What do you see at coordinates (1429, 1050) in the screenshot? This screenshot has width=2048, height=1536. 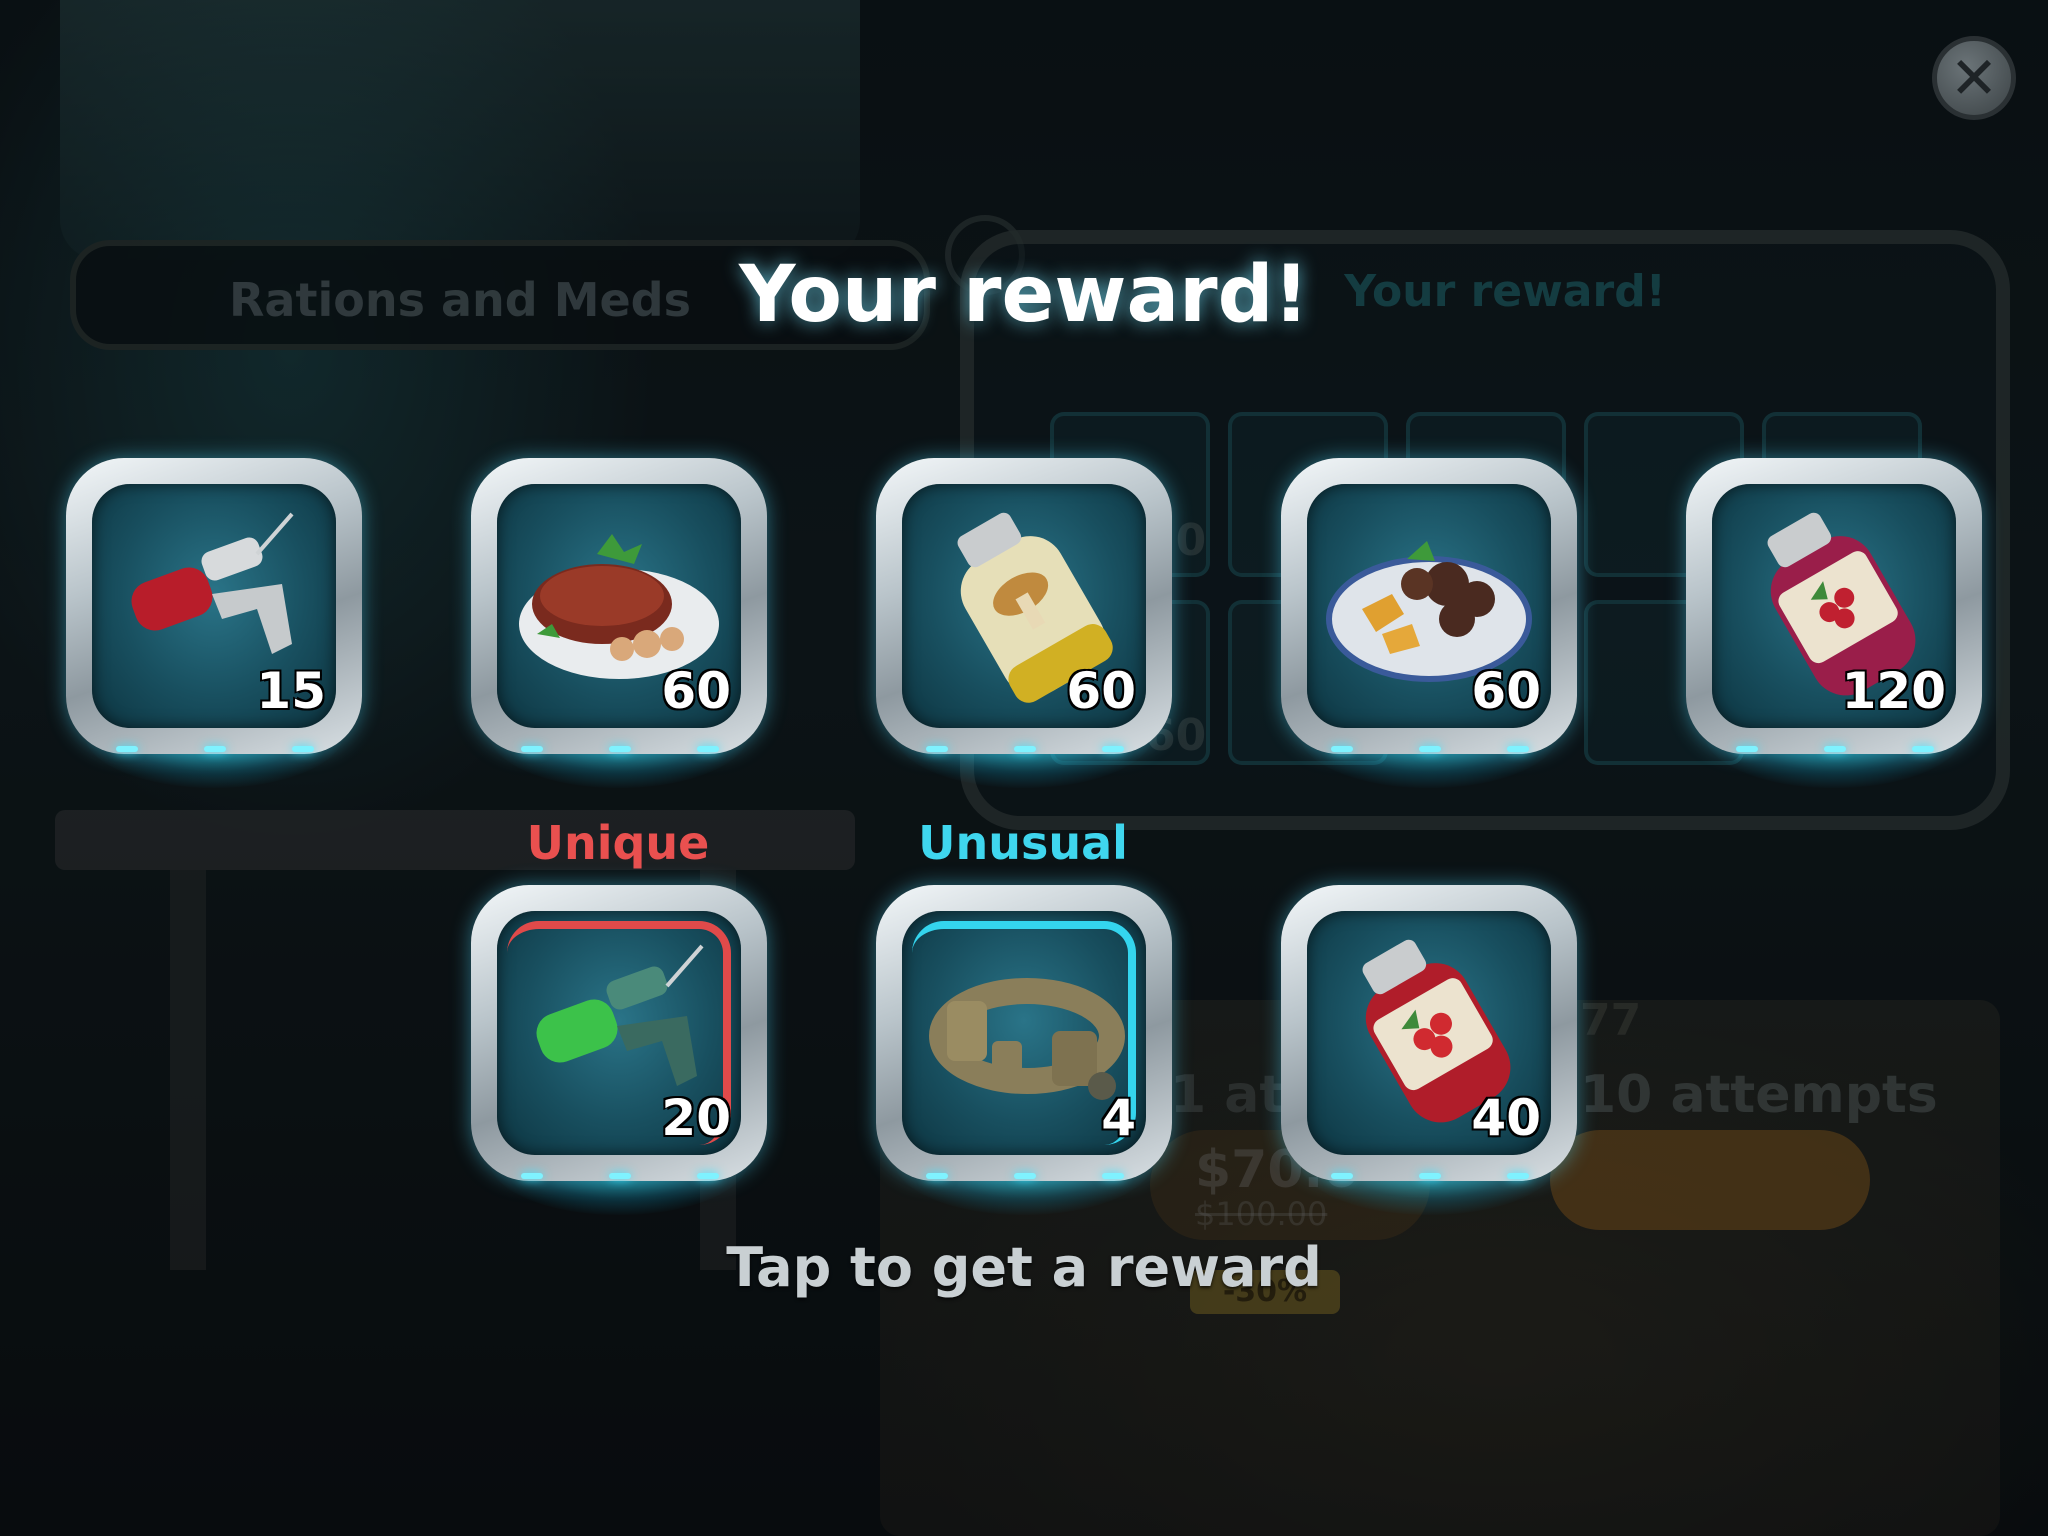 I see `reward-card: 40` at bounding box center [1429, 1050].